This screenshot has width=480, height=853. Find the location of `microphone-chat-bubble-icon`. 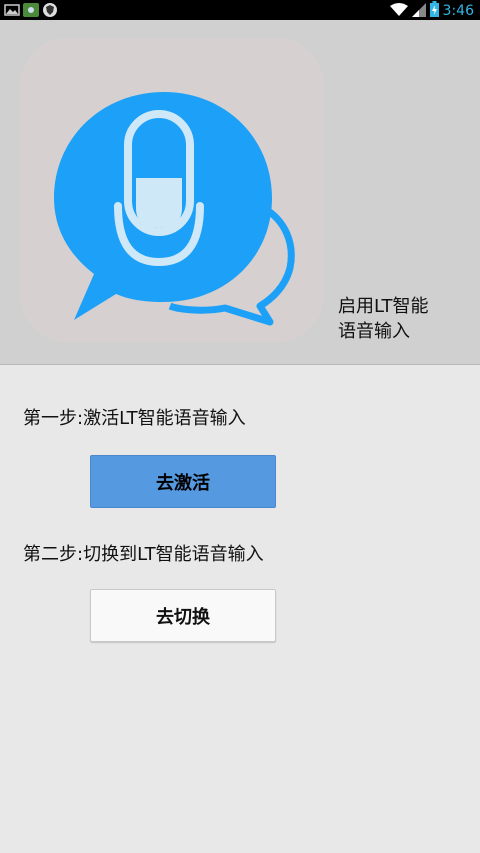

microphone-chat-bubble-icon is located at coordinates (174, 209).